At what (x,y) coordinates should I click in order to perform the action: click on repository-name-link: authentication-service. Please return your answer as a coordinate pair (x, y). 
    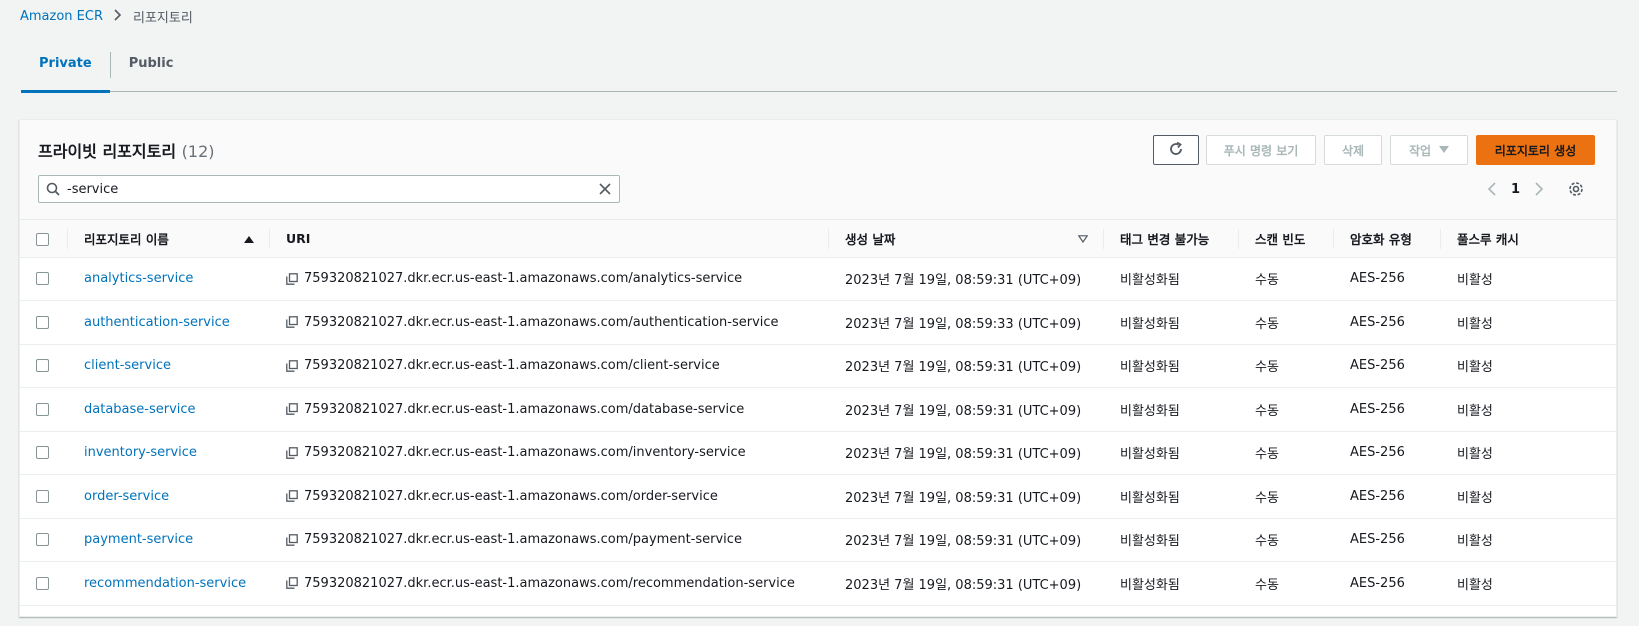
    Looking at the image, I should click on (157, 322).